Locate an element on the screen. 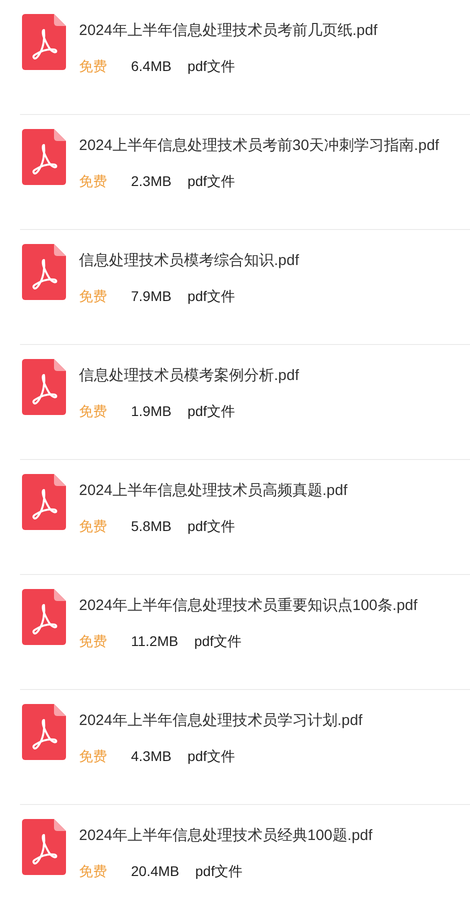  file-name: 2024上半年信息处理技术员高频真题.pdf is located at coordinates (213, 491).